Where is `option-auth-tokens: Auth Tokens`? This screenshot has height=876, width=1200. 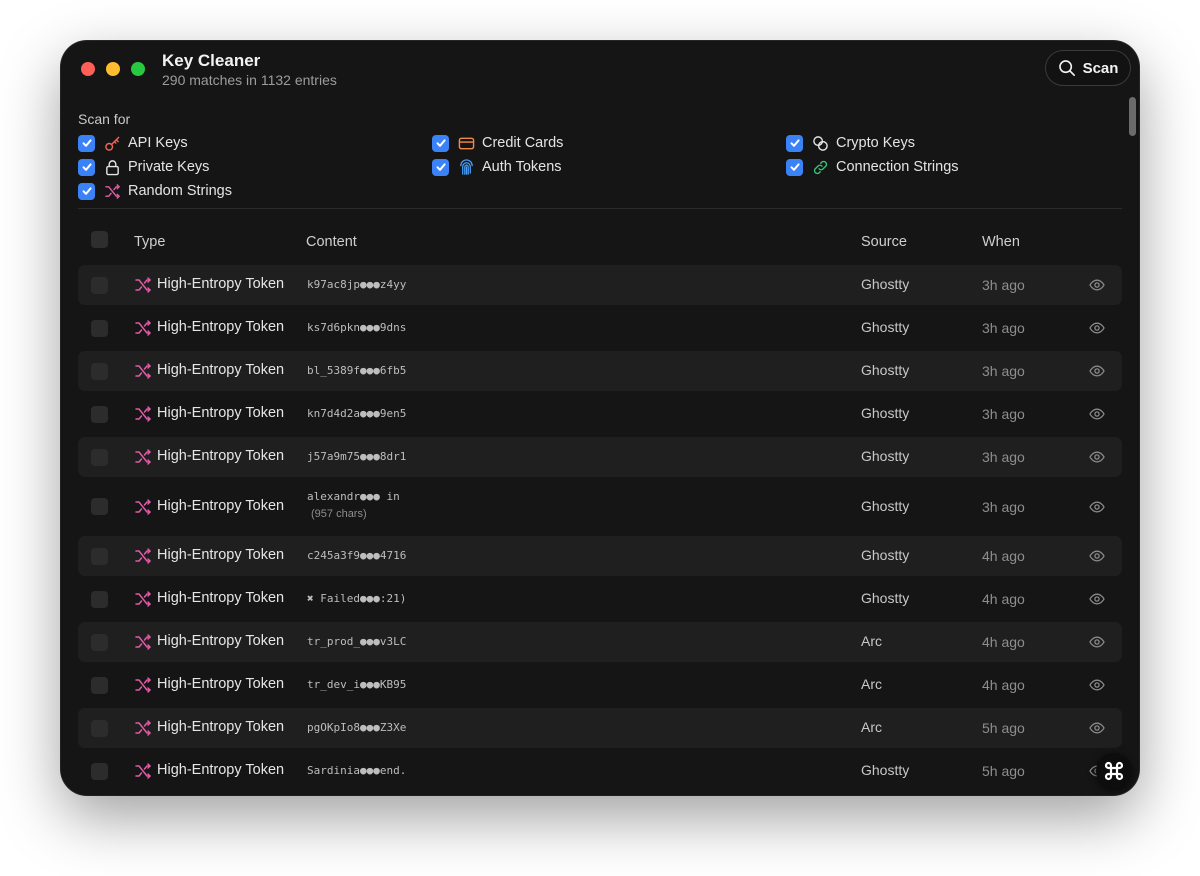
option-auth-tokens: Auth Tokens is located at coordinates (497, 167).